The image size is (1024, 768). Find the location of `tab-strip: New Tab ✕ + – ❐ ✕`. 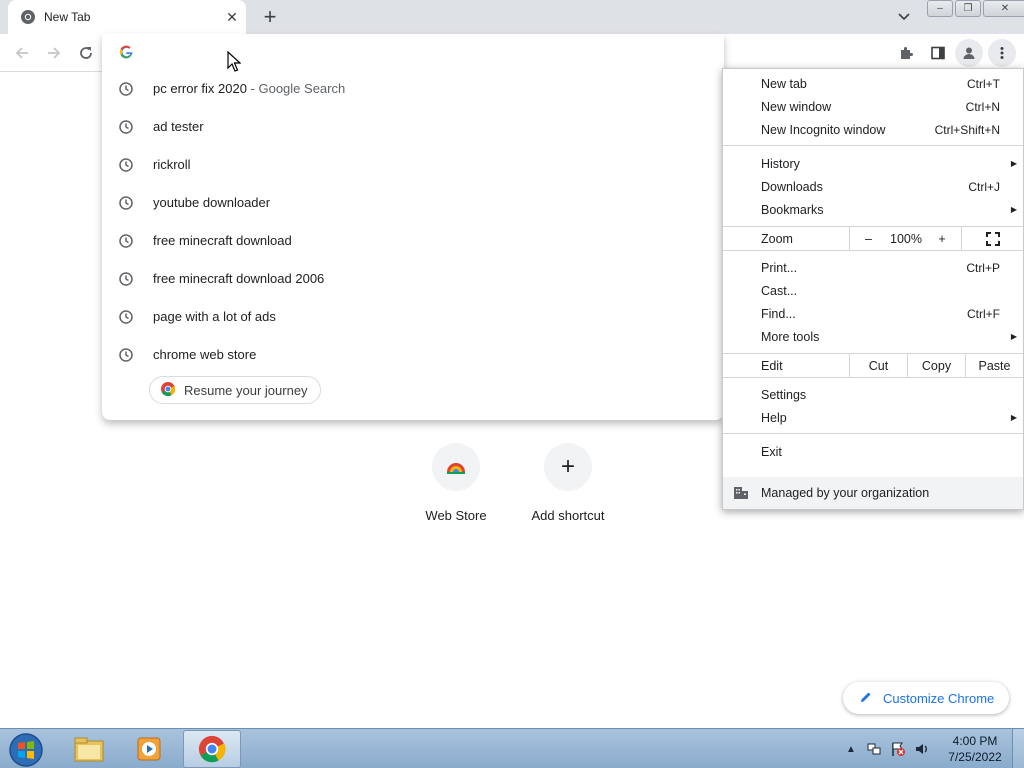

tab-strip: New Tab ✕ + – ❐ ✕ is located at coordinates (512, 17).